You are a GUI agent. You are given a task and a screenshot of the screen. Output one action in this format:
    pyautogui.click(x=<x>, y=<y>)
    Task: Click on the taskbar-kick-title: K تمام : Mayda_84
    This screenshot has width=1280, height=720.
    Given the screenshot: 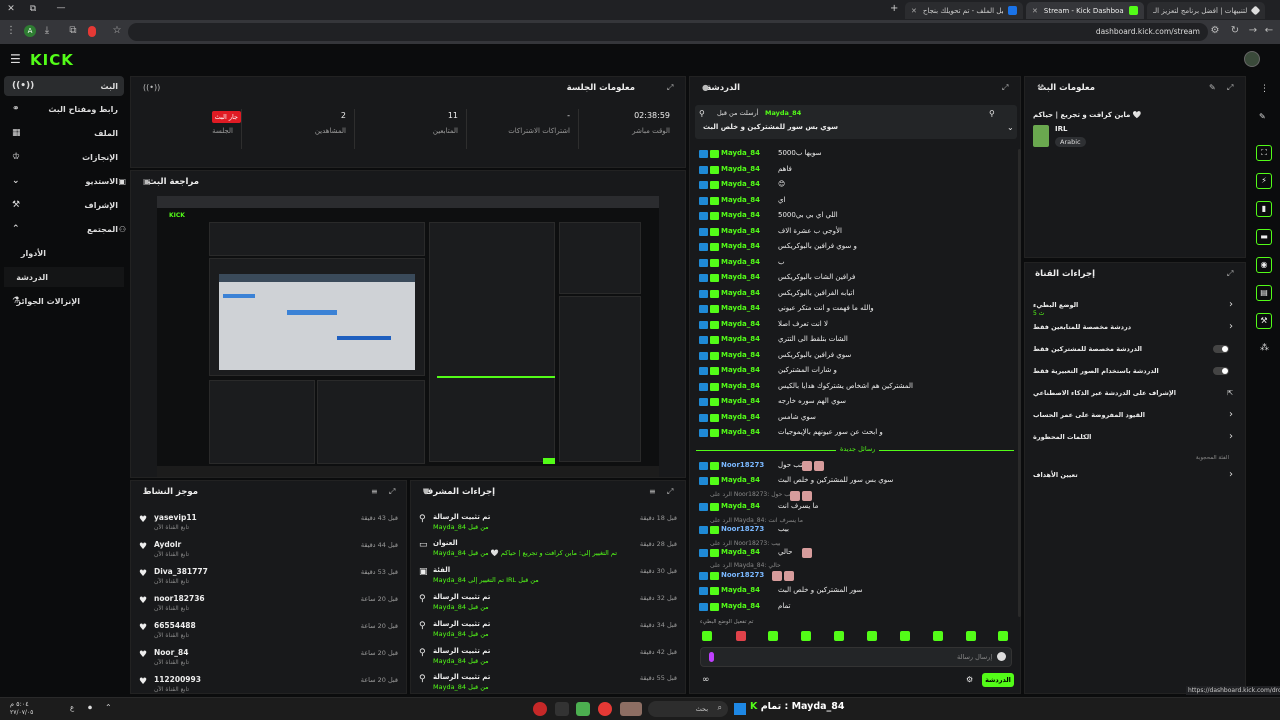 What is the action you would take?
    pyautogui.click(x=797, y=706)
    